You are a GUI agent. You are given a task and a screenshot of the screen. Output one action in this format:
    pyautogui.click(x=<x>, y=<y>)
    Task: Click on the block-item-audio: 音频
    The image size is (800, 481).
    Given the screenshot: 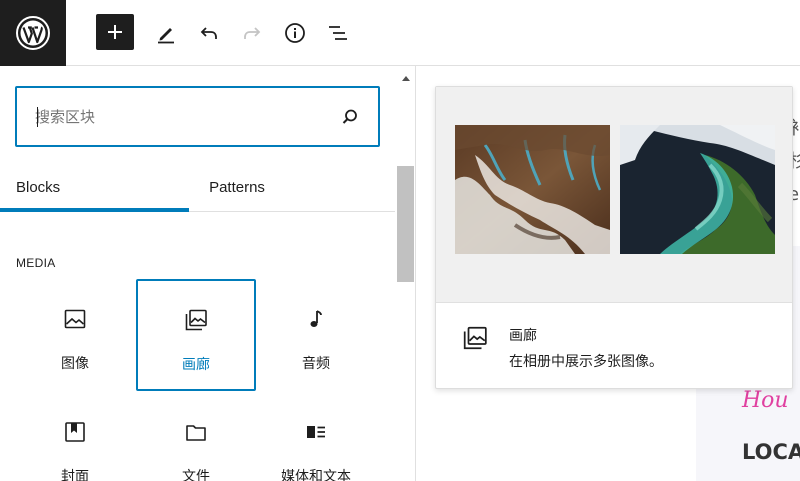 What is the action you would take?
    pyautogui.click(x=316, y=335)
    